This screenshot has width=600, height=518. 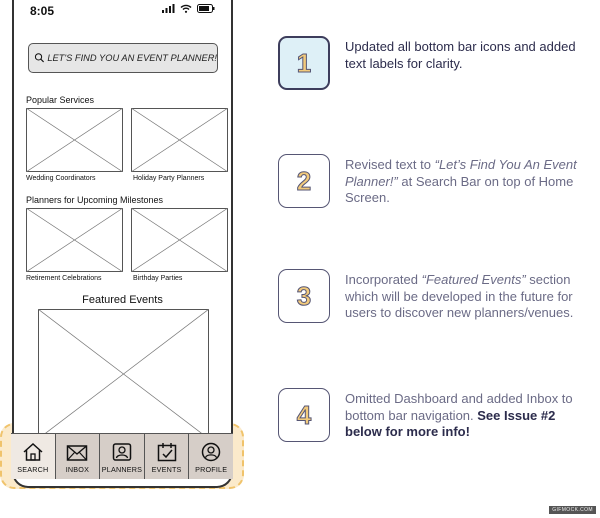 What do you see at coordinates (42, 11) in the screenshot?
I see `status-time: 8:05` at bounding box center [42, 11].